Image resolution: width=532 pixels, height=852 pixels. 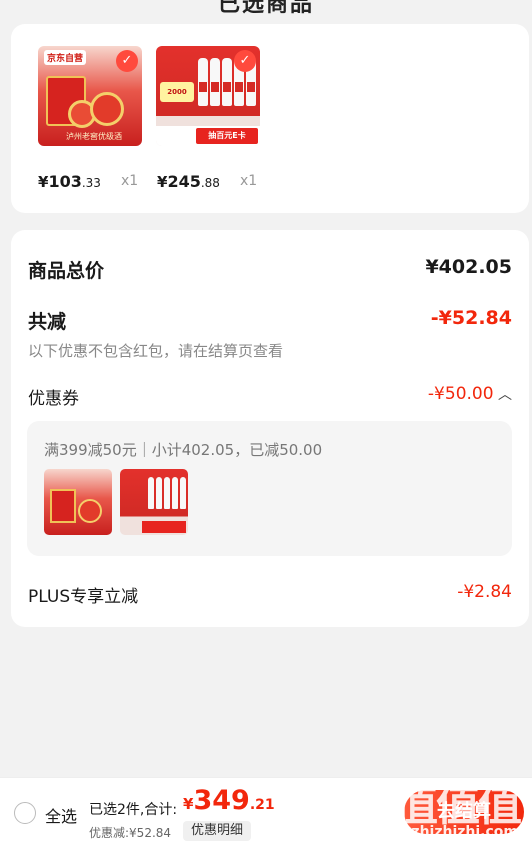 What do you see at coordinates (133, 810) in the screenshot?
I see `selected-info: 已选2件,合计:` at bounding box center [133, 810].